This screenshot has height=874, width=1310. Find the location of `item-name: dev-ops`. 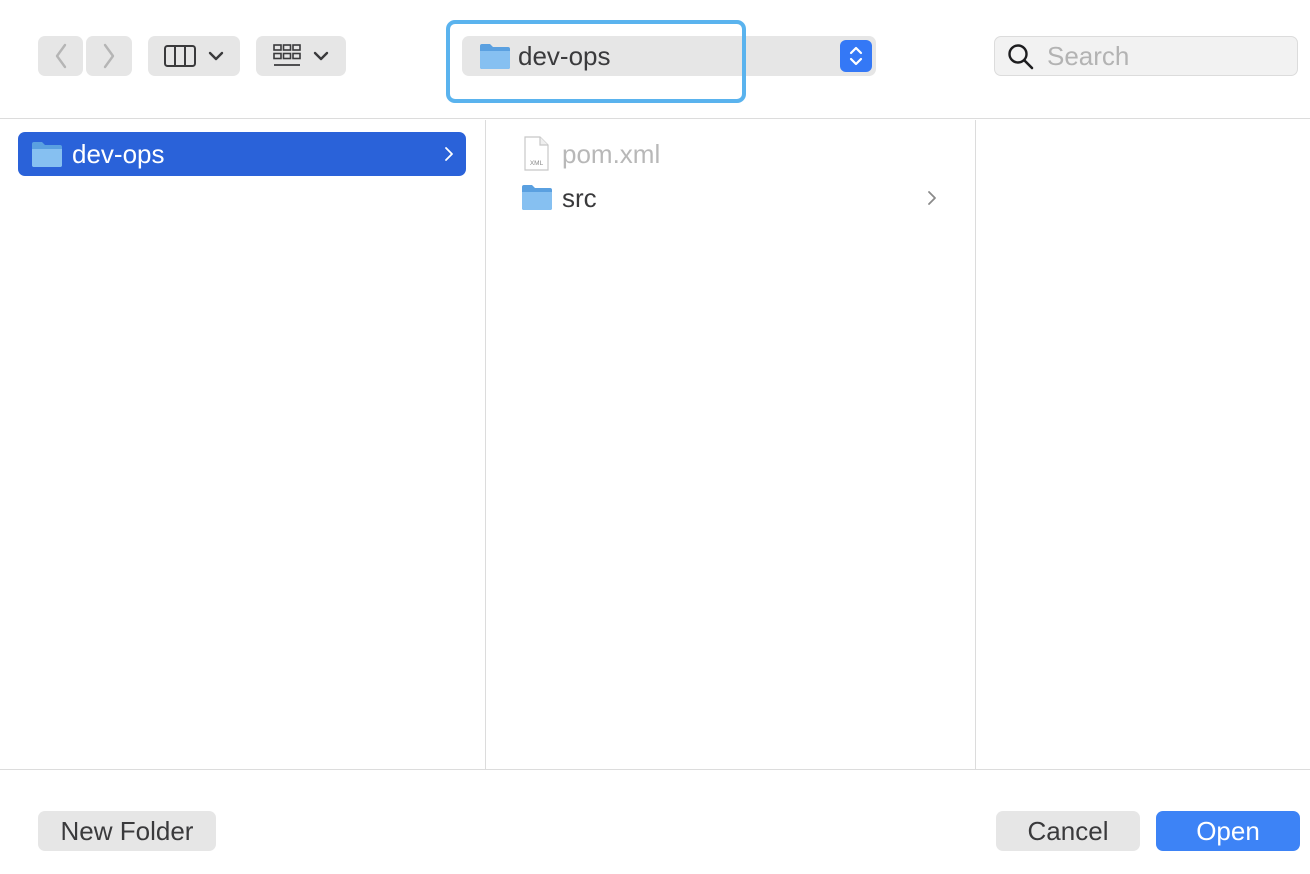

item-name: dev-ops is located at coordinates (118, 154).